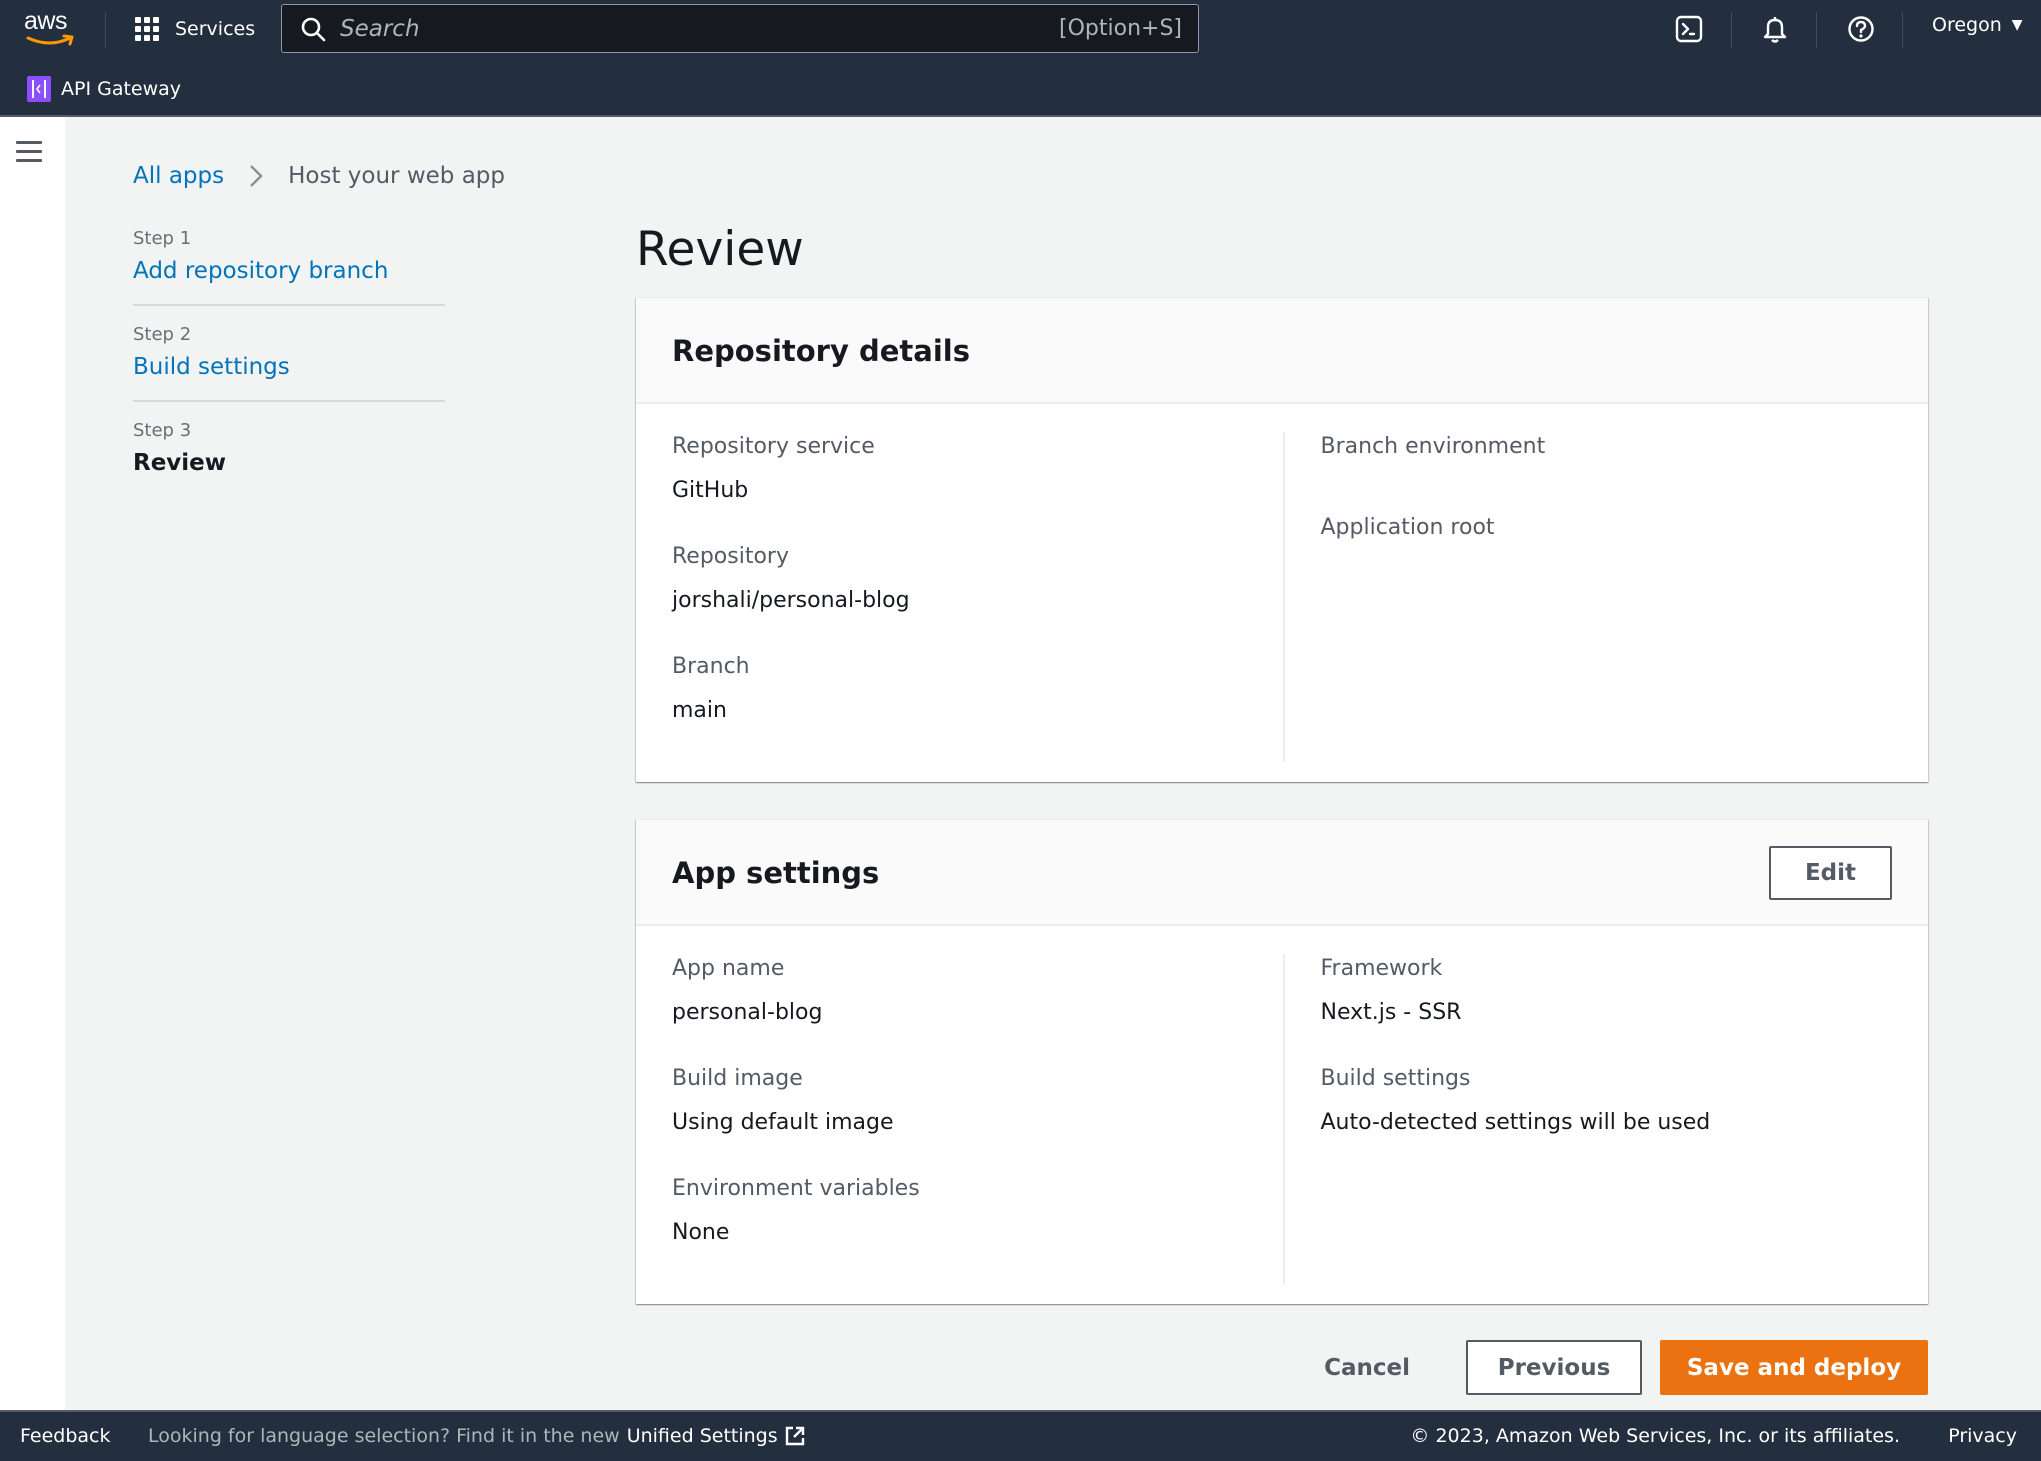 This screenshot has width=2041, height=1461. What do you see at coordinates (821, 351) in the screenshot?
I see `panel-title: Repository details` at bounding box center [821, 351].